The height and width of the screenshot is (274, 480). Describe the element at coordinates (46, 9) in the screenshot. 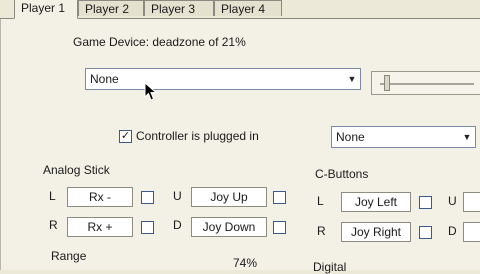

I see `tab-player-1: Player 1` at that location.